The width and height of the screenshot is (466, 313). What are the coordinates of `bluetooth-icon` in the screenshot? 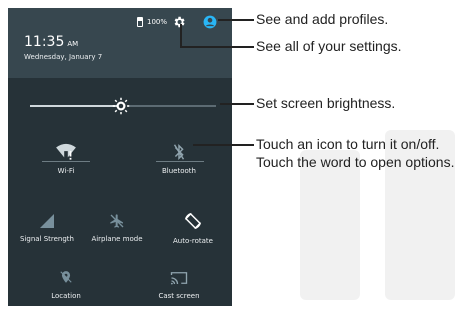 It's located at (179, 152).